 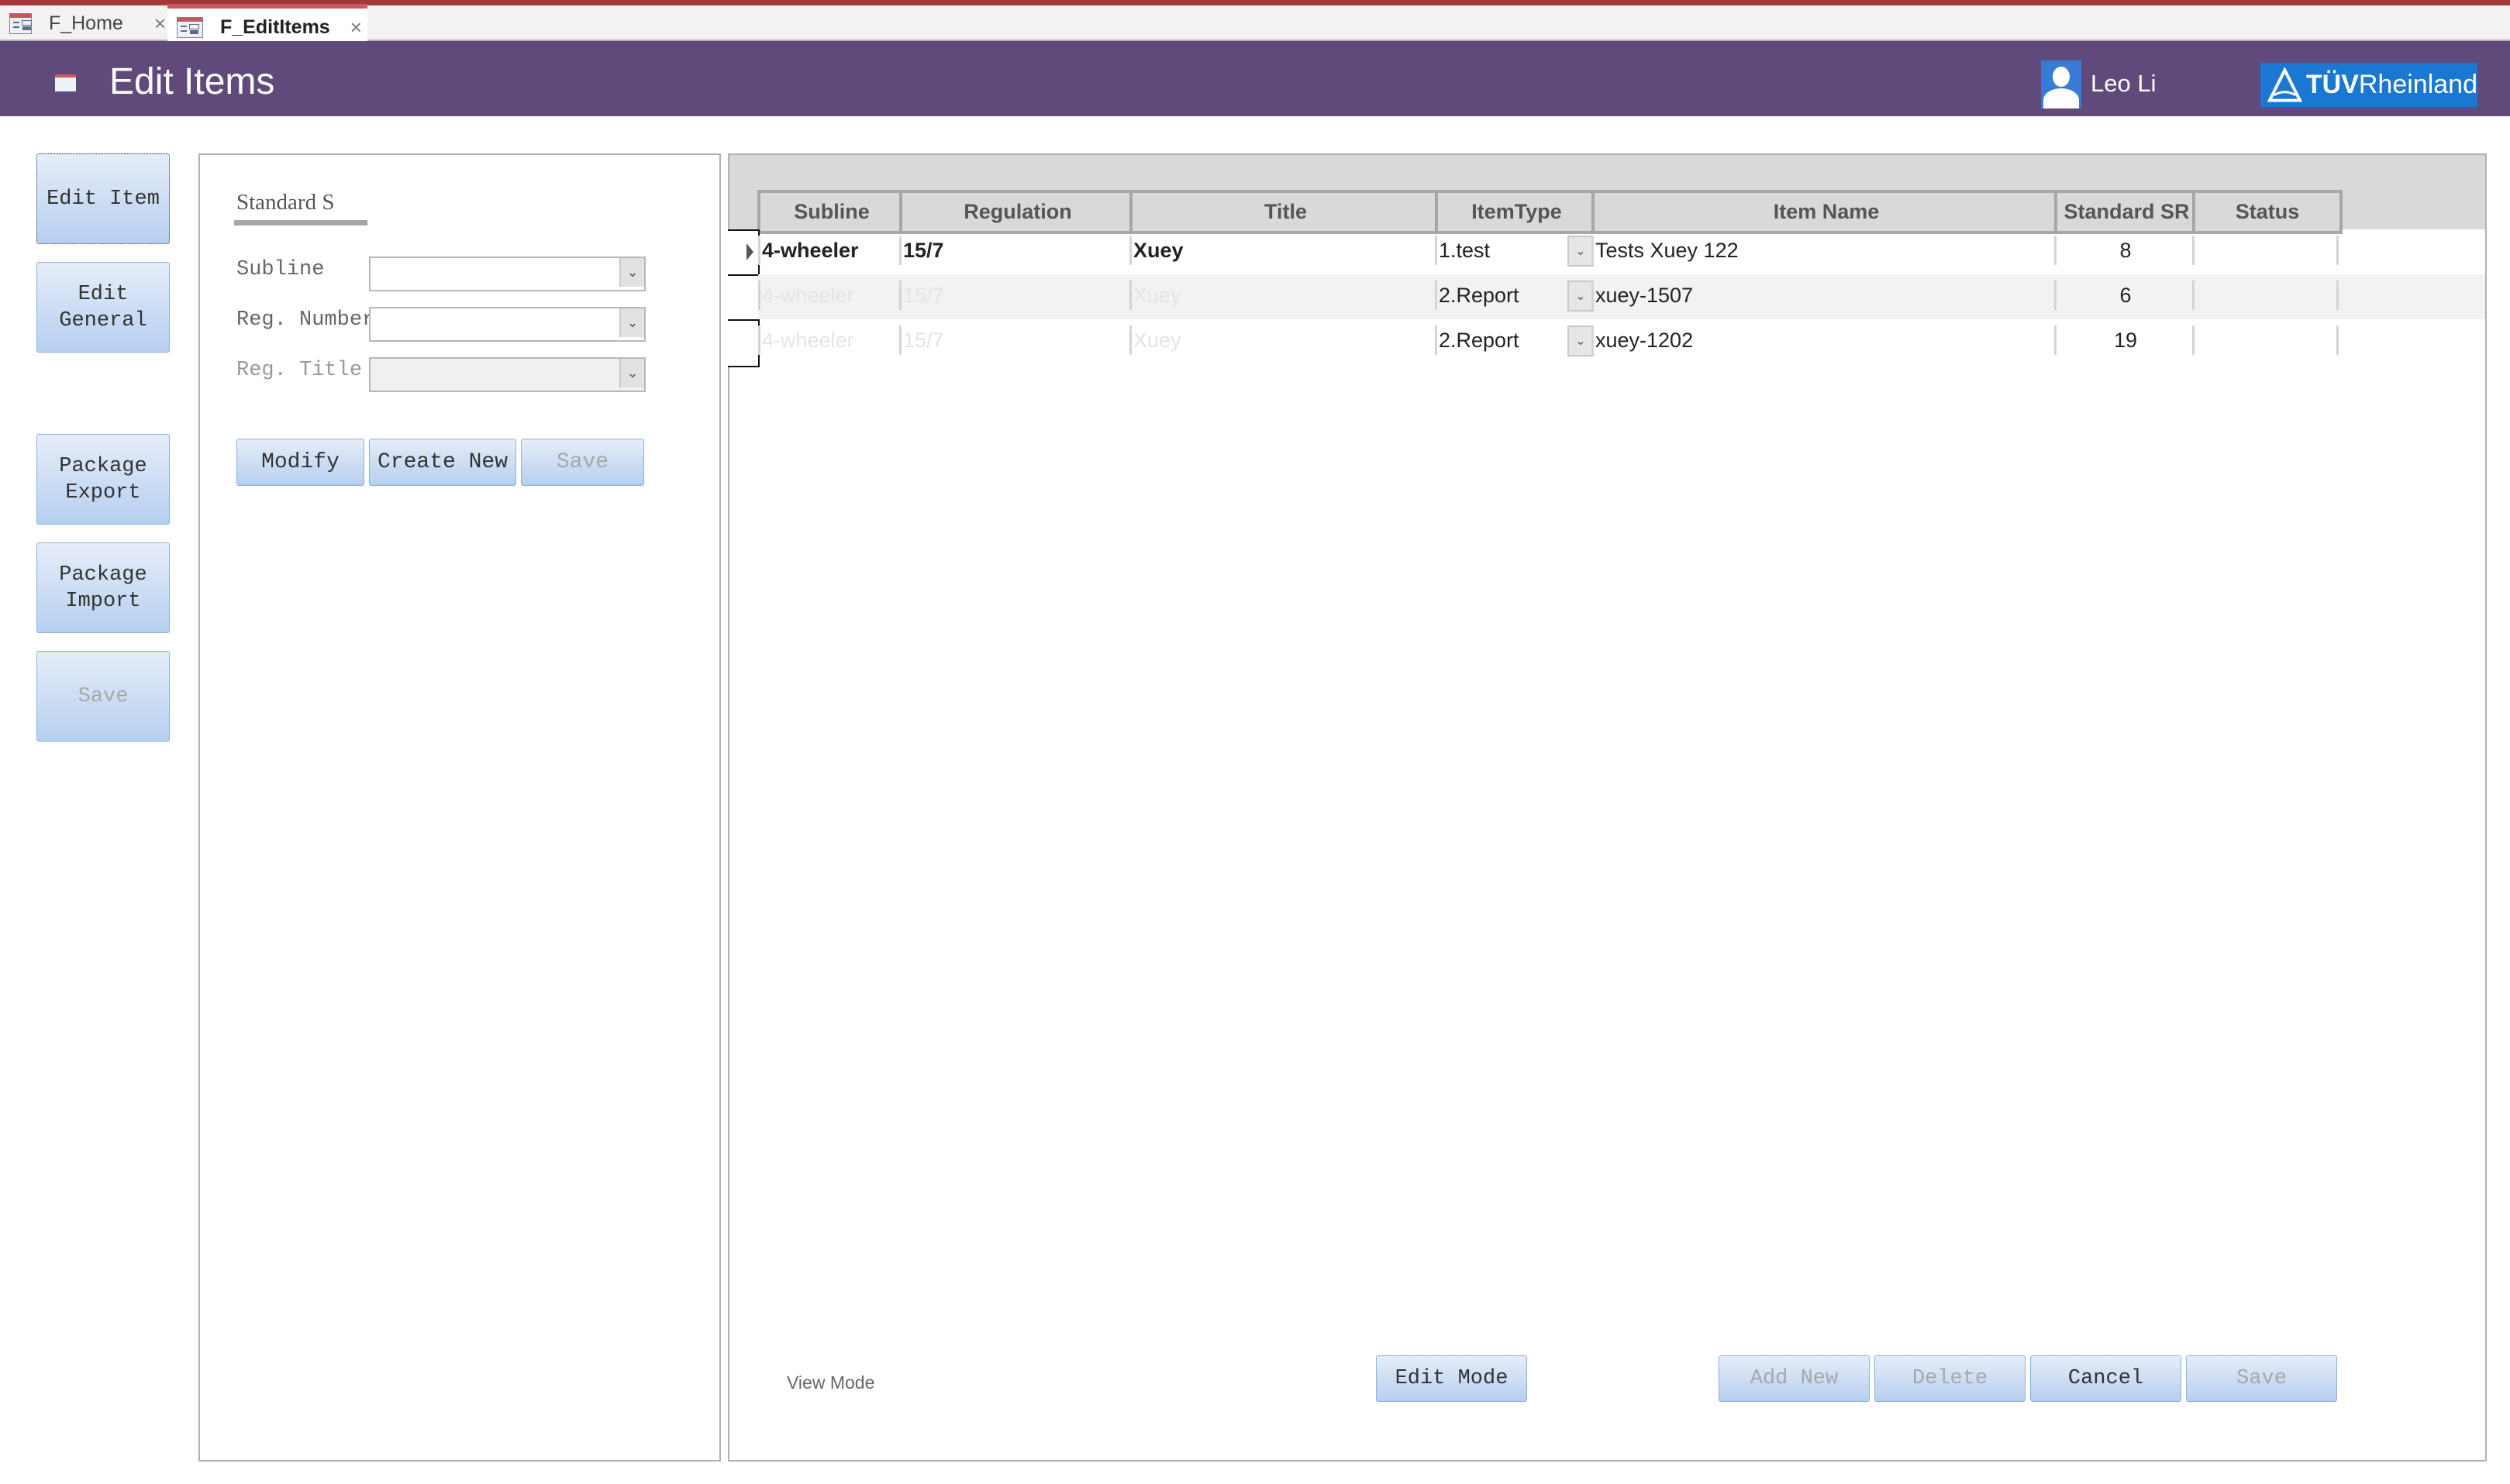 I want to click on column-header-title: Title, so click(x=1285, y=212).